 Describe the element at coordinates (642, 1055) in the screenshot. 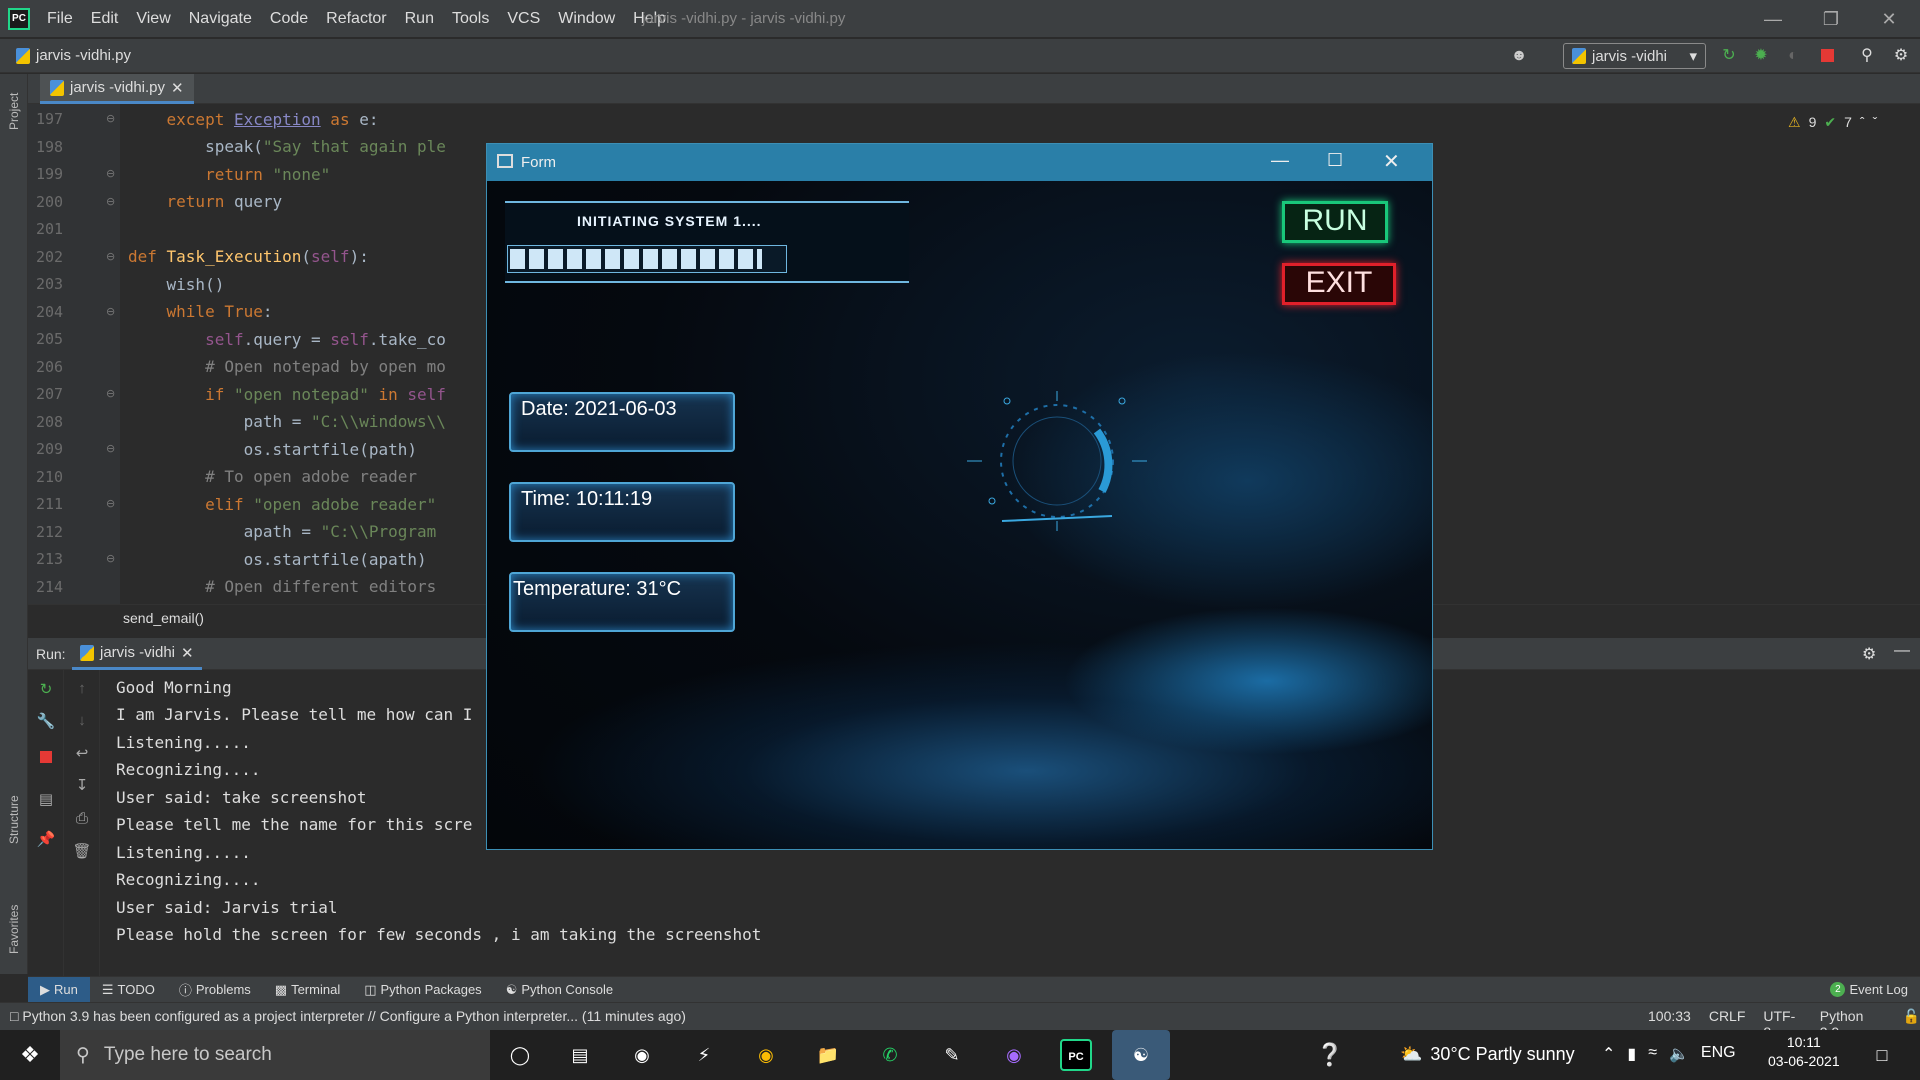

I see `camera-icon: ◉` at that location.